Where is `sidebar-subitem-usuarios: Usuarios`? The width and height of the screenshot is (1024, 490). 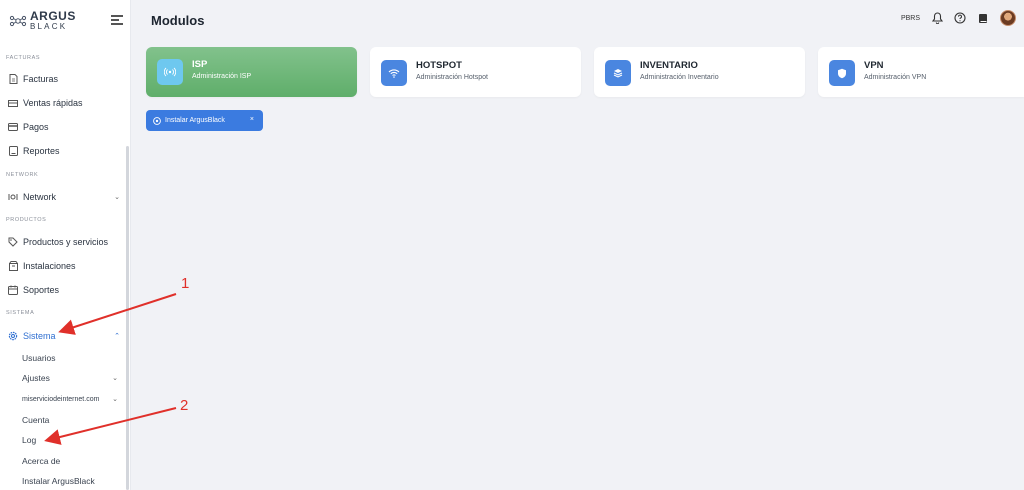 sidebar-subitem-usuarios: Usuarios is located at coordinates (72, 358).